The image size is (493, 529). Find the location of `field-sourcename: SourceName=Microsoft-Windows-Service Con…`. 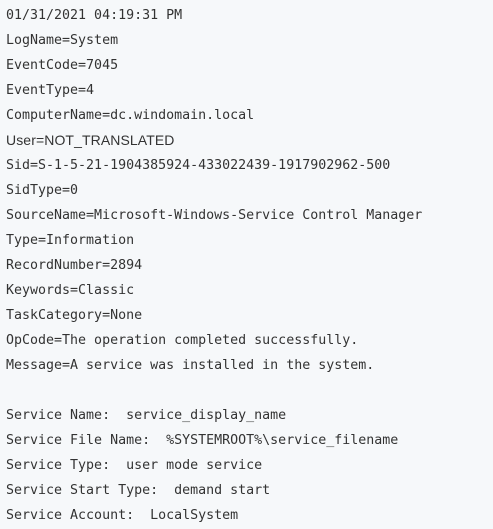

field-sourcename: SourceName=Microsoft-Windows-Service Con… is located at coordinates (214, 215).